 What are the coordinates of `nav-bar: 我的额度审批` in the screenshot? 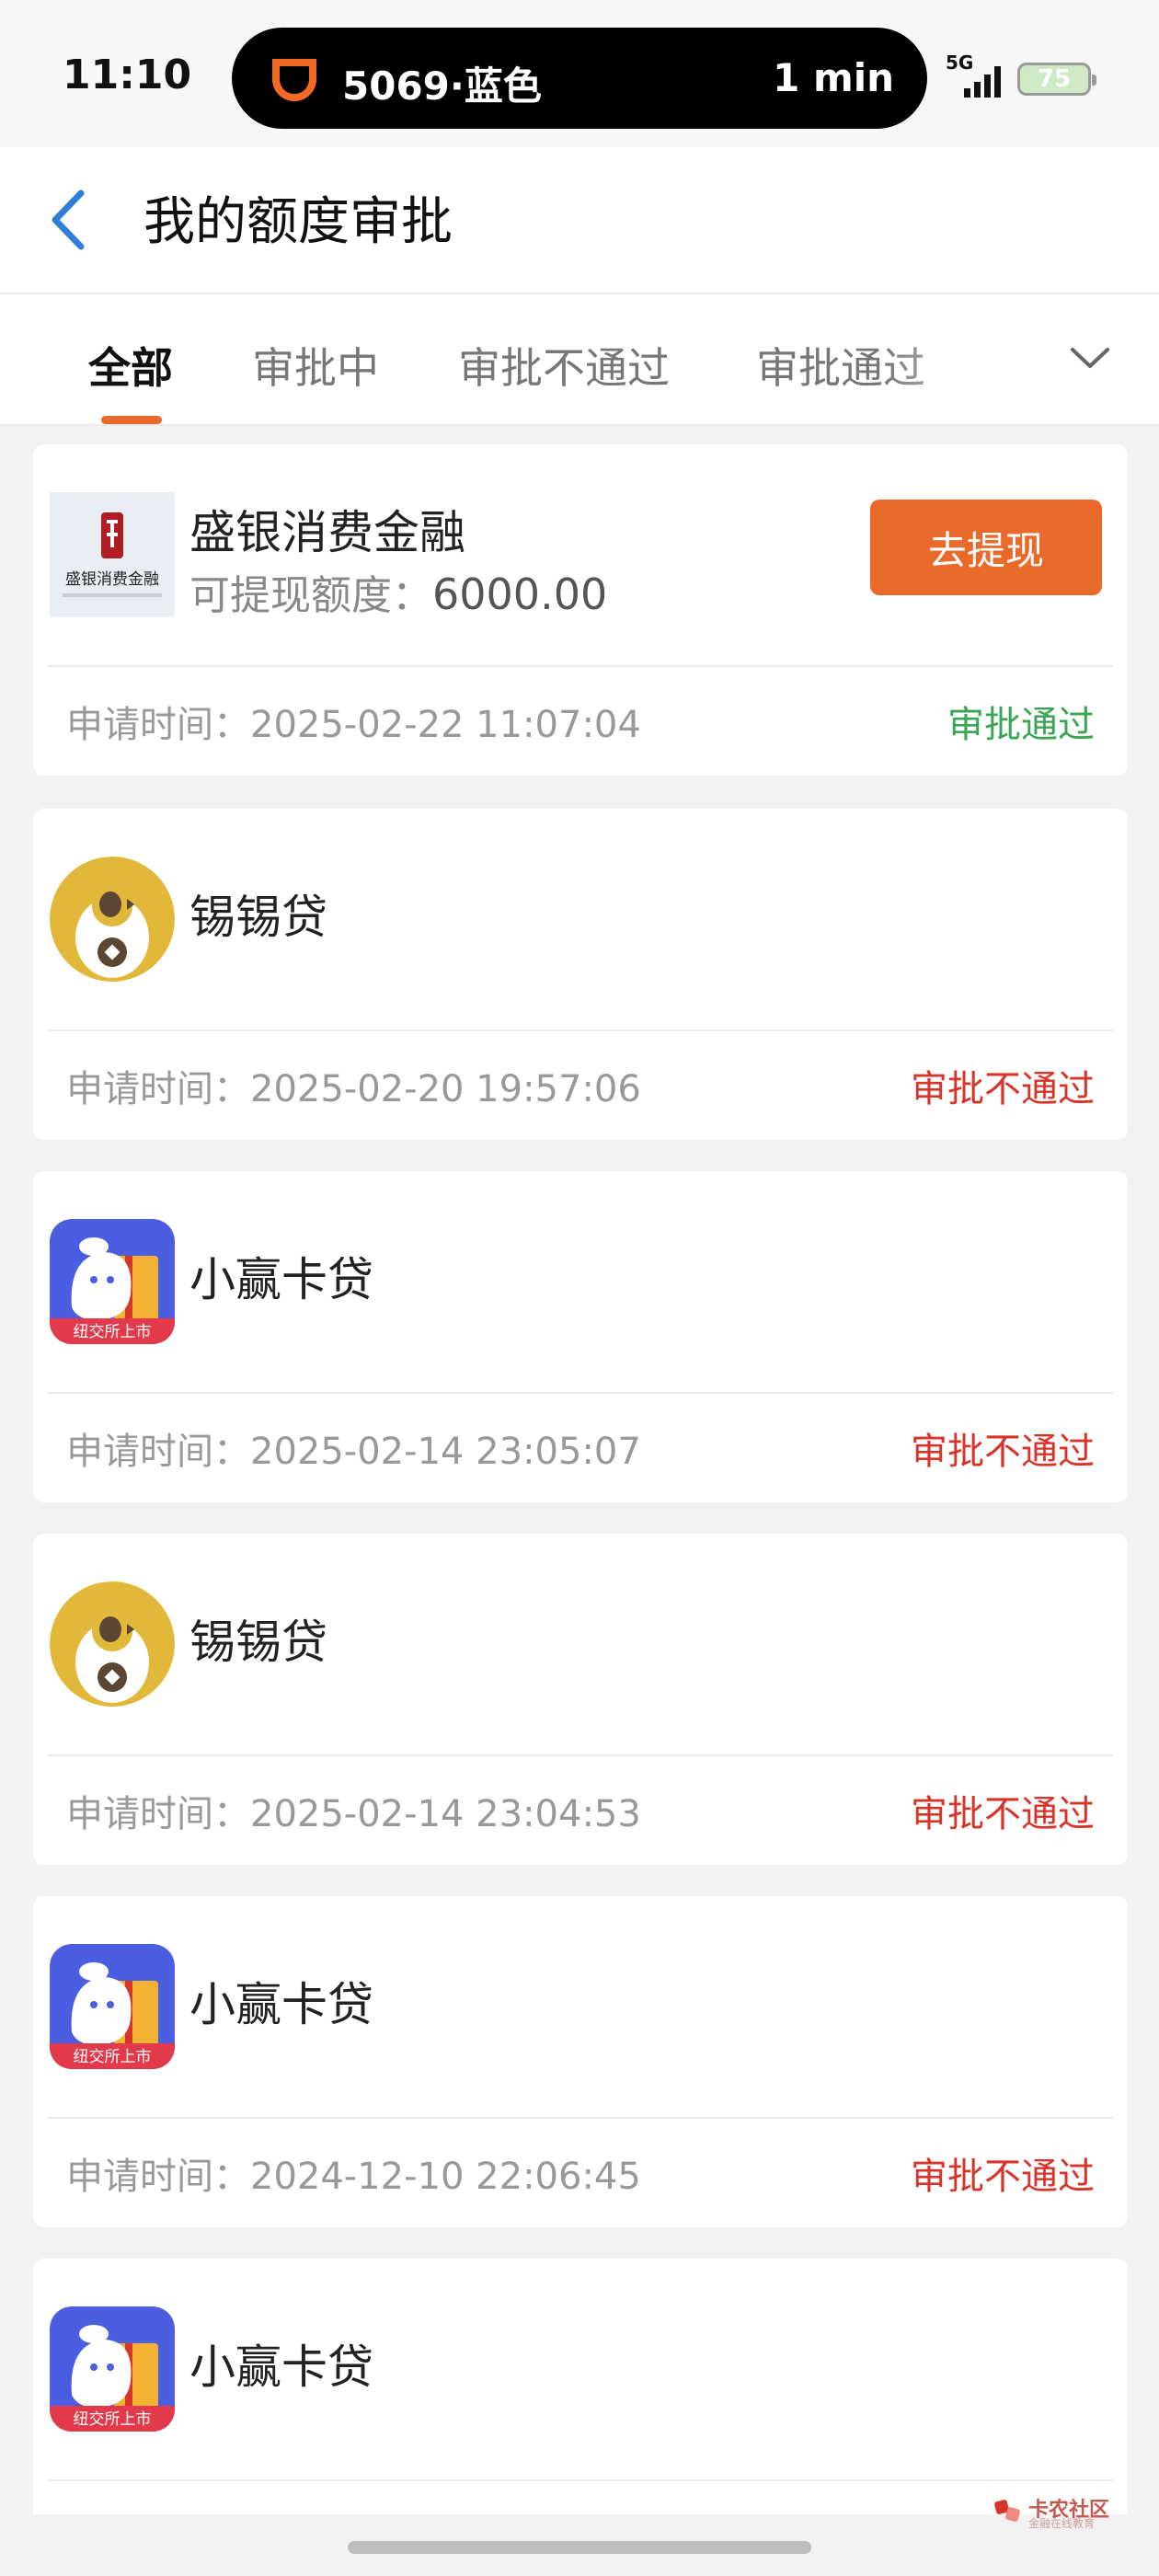 It's located at (579, 220).